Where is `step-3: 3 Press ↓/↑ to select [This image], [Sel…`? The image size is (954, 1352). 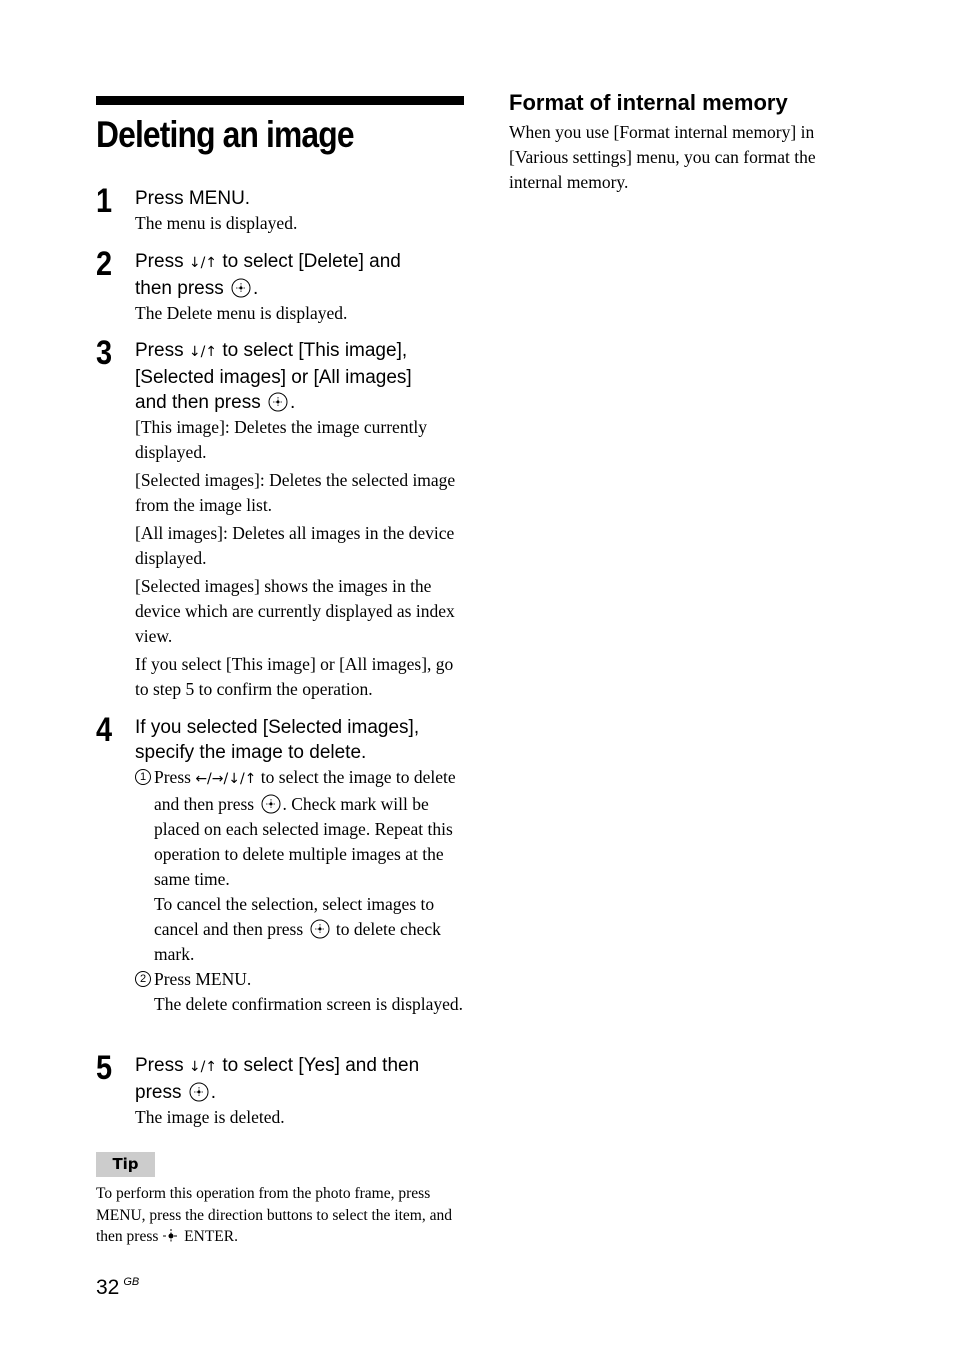 step-3: 3 Press ↓/↑ to select [This image], [Sel… is located at coordinates (281, 518).